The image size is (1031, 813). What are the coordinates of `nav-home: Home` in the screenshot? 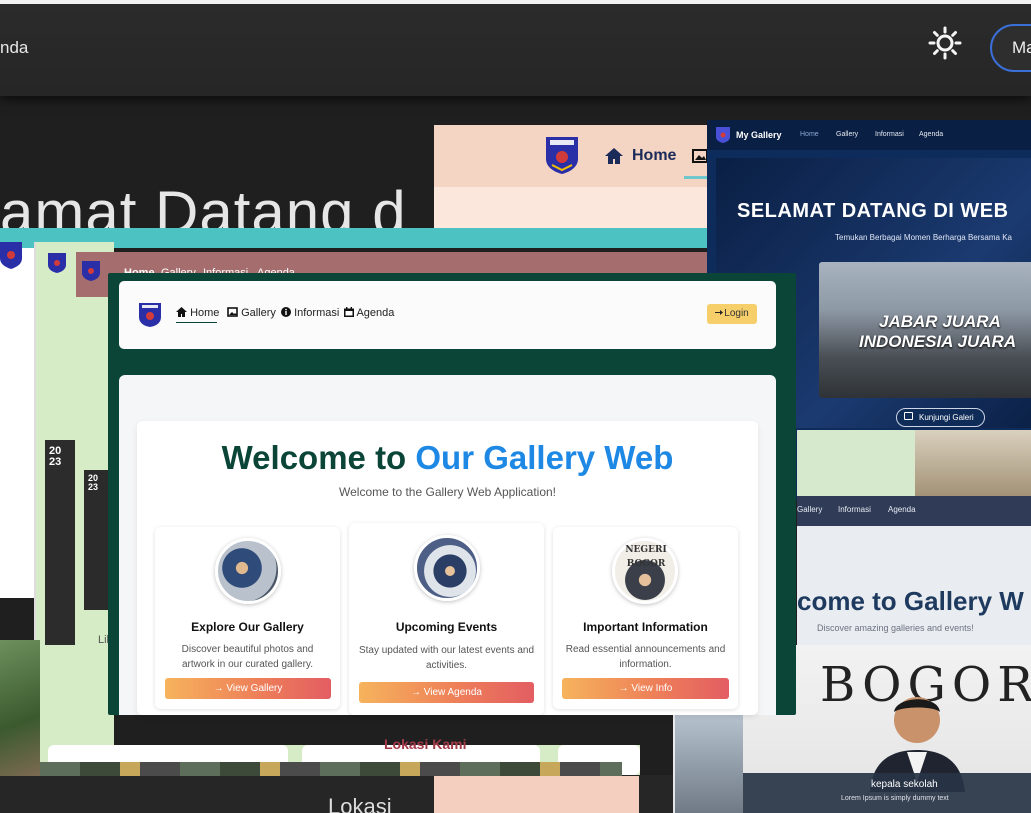 It's located at (197, 313).